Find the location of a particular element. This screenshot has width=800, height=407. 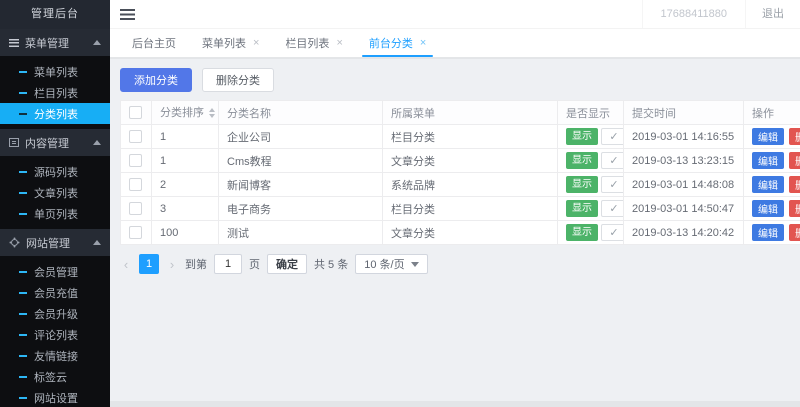

tab: 菜单列表 × is located at coordinates (230, 43).